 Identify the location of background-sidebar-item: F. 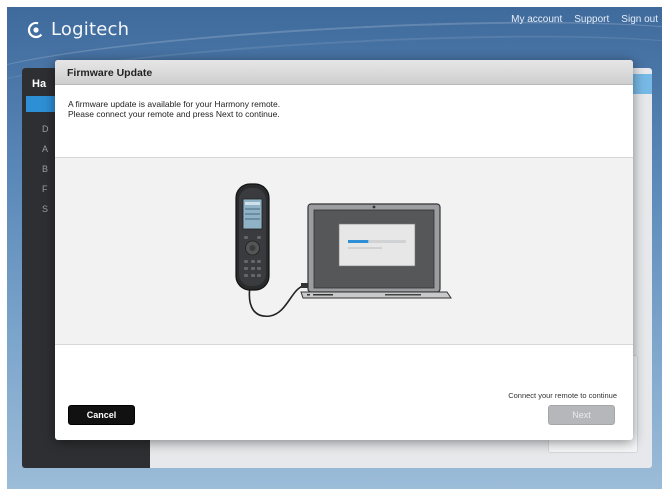
(45, 189).